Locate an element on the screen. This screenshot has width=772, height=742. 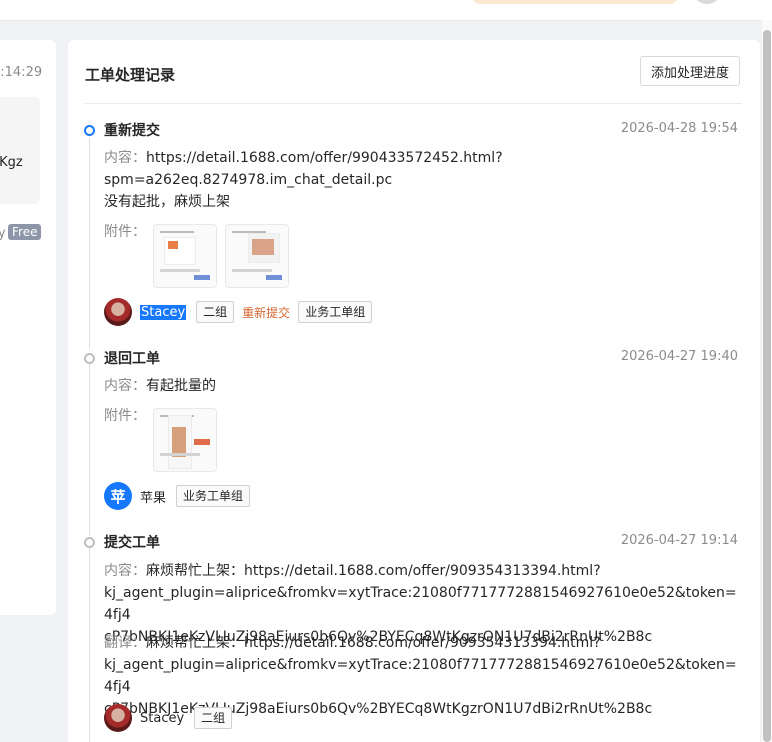
left-tag-fragment: y is located at coordinates (3, 233).